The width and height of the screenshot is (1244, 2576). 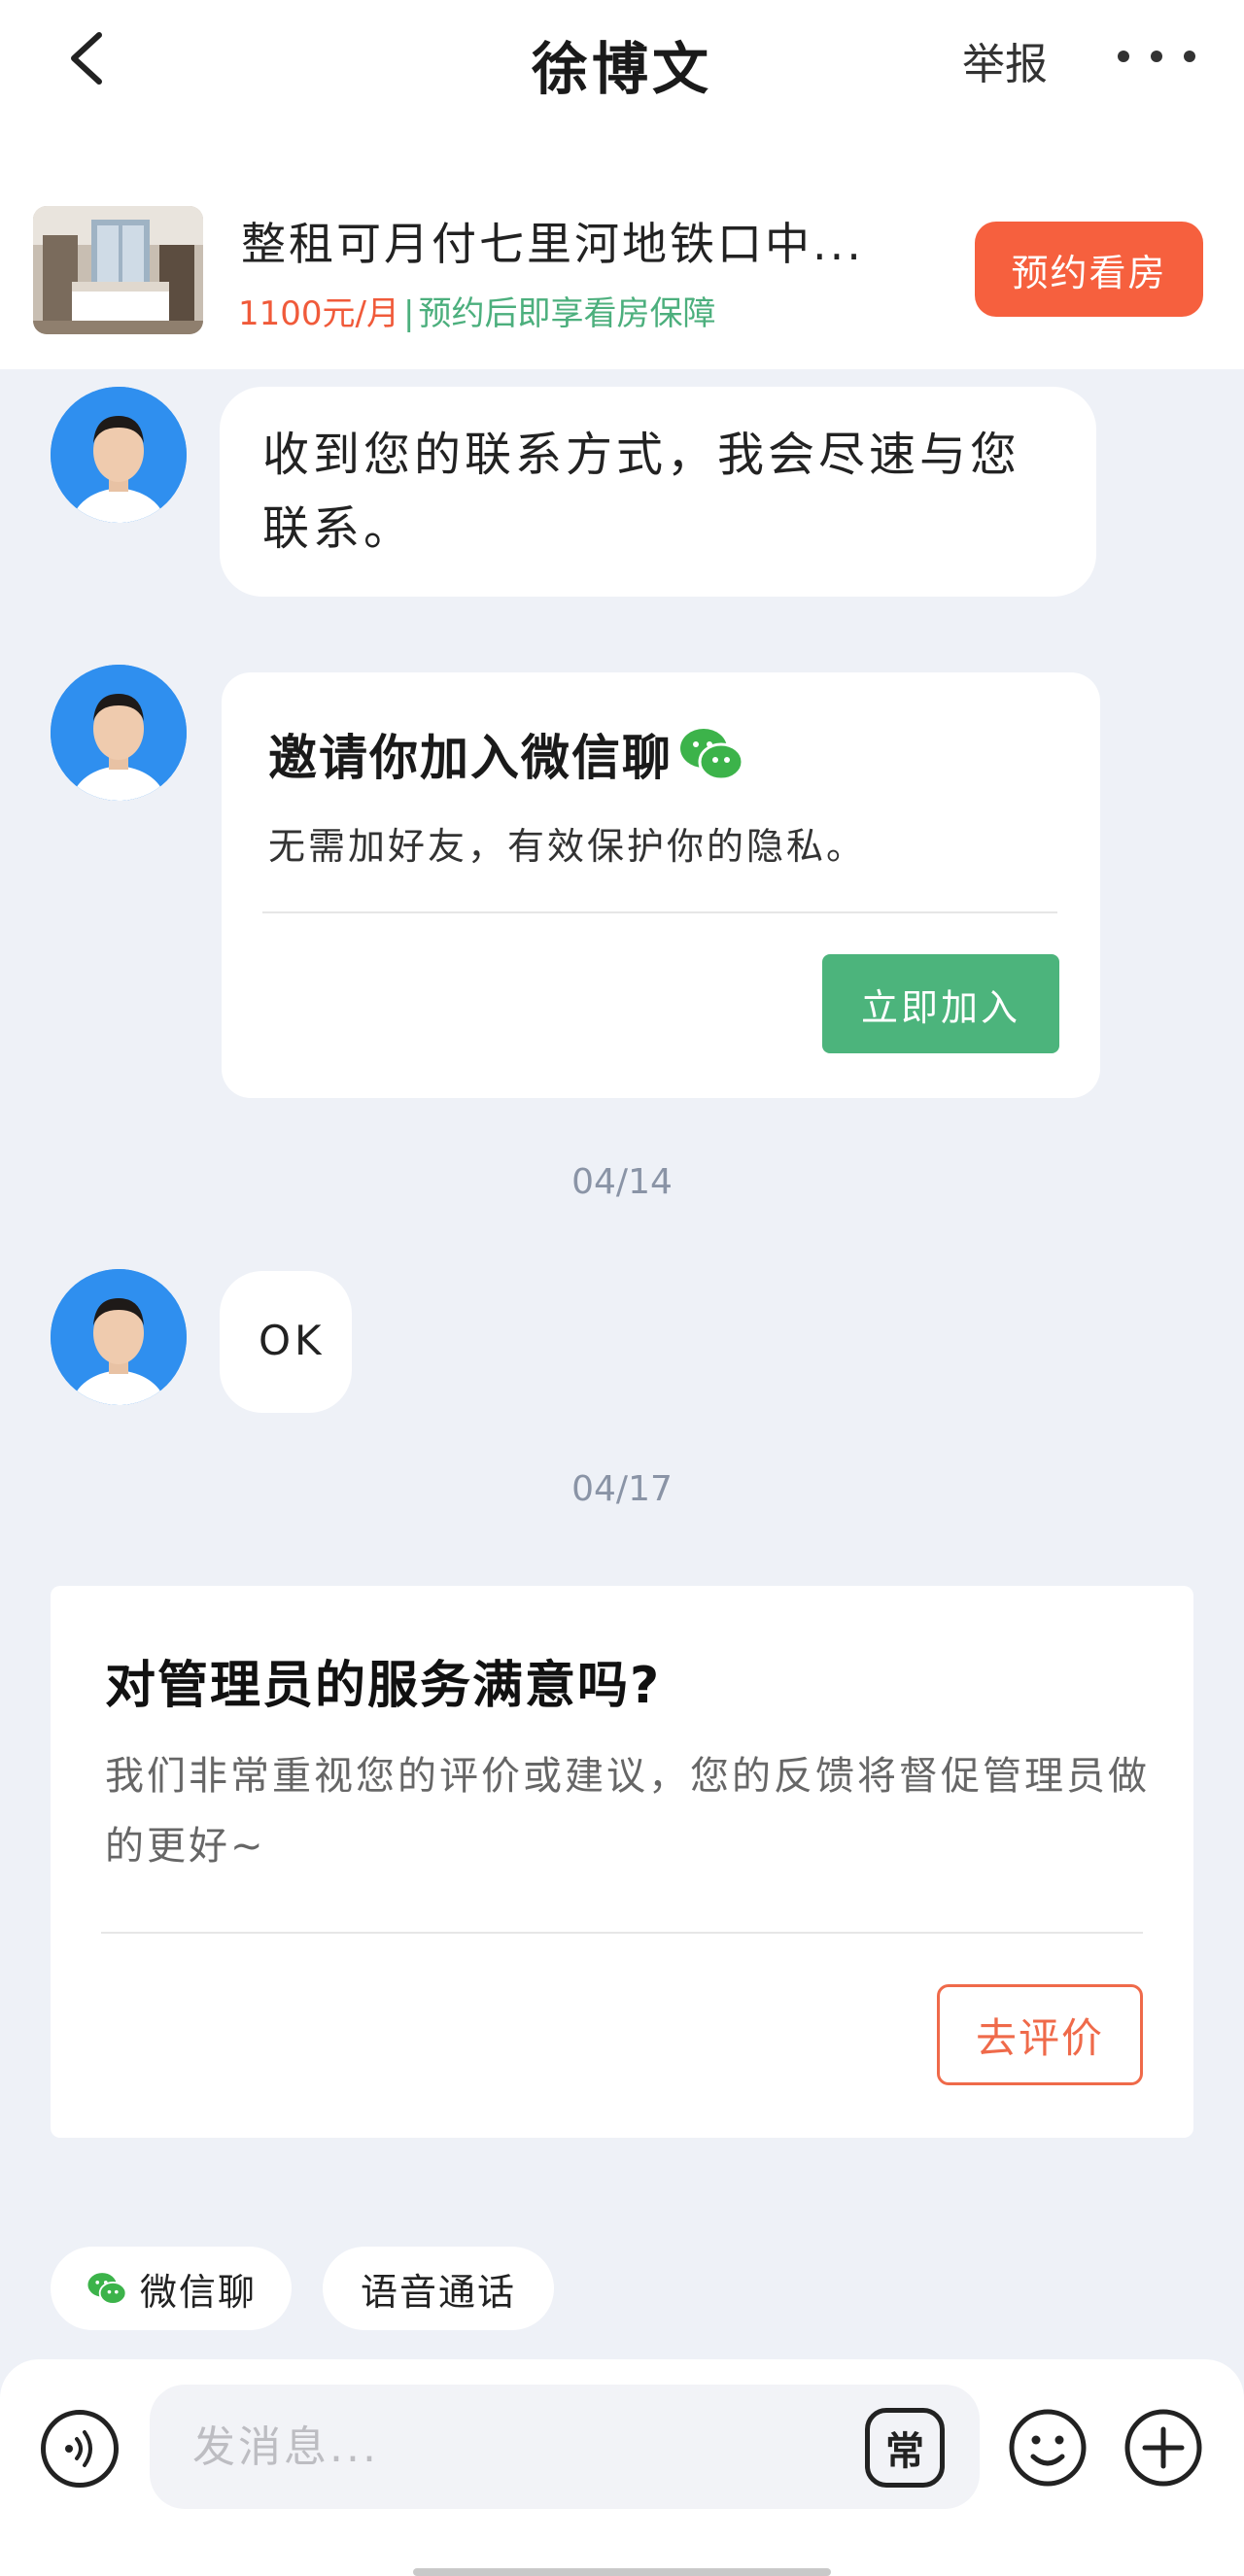 I want to click on join-now-button: 立即加入, so click(x=940, y=1003).